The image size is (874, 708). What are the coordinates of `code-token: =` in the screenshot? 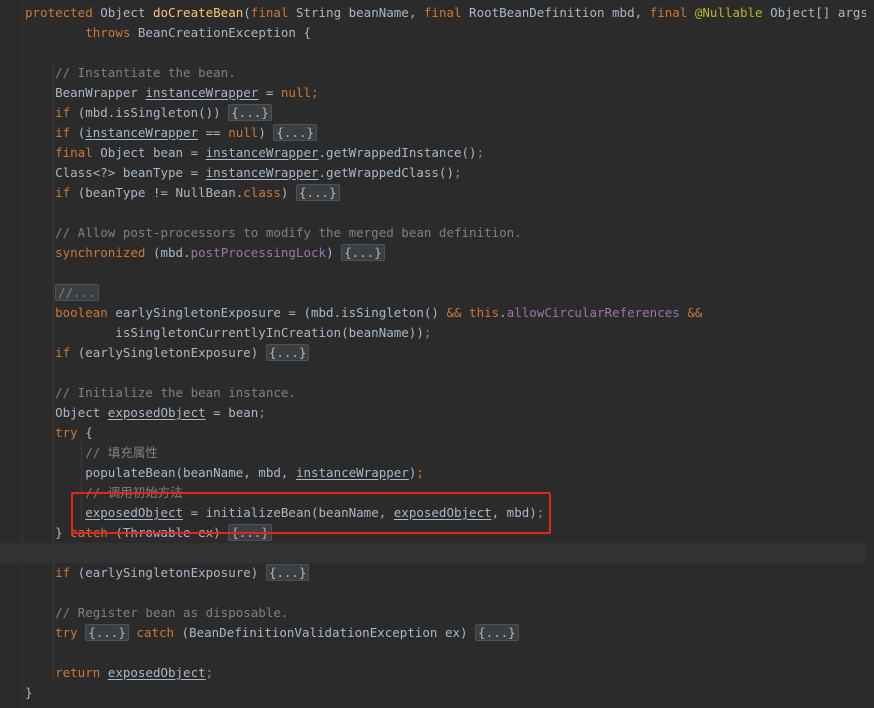 It's located at (269, 92).